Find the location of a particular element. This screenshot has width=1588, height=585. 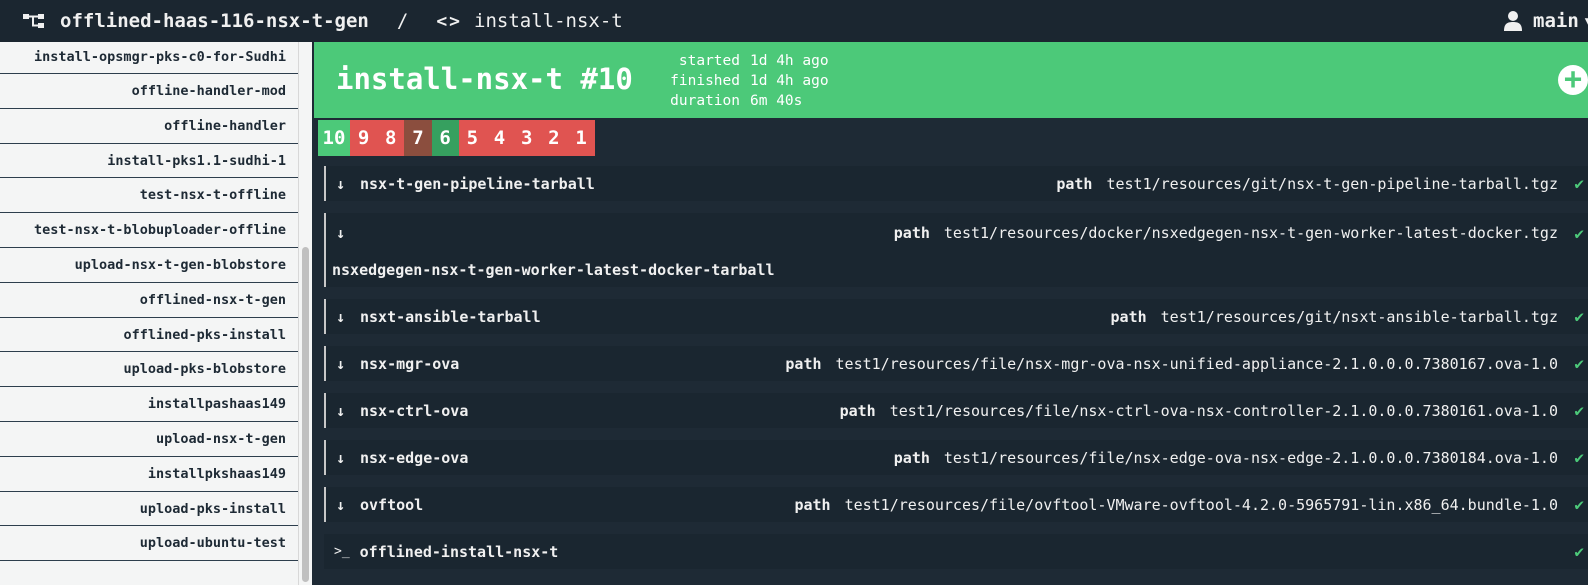

build-tabs: 10 9 8 7 6 5 4 3 2 1 is located at coordinates (456, 138).